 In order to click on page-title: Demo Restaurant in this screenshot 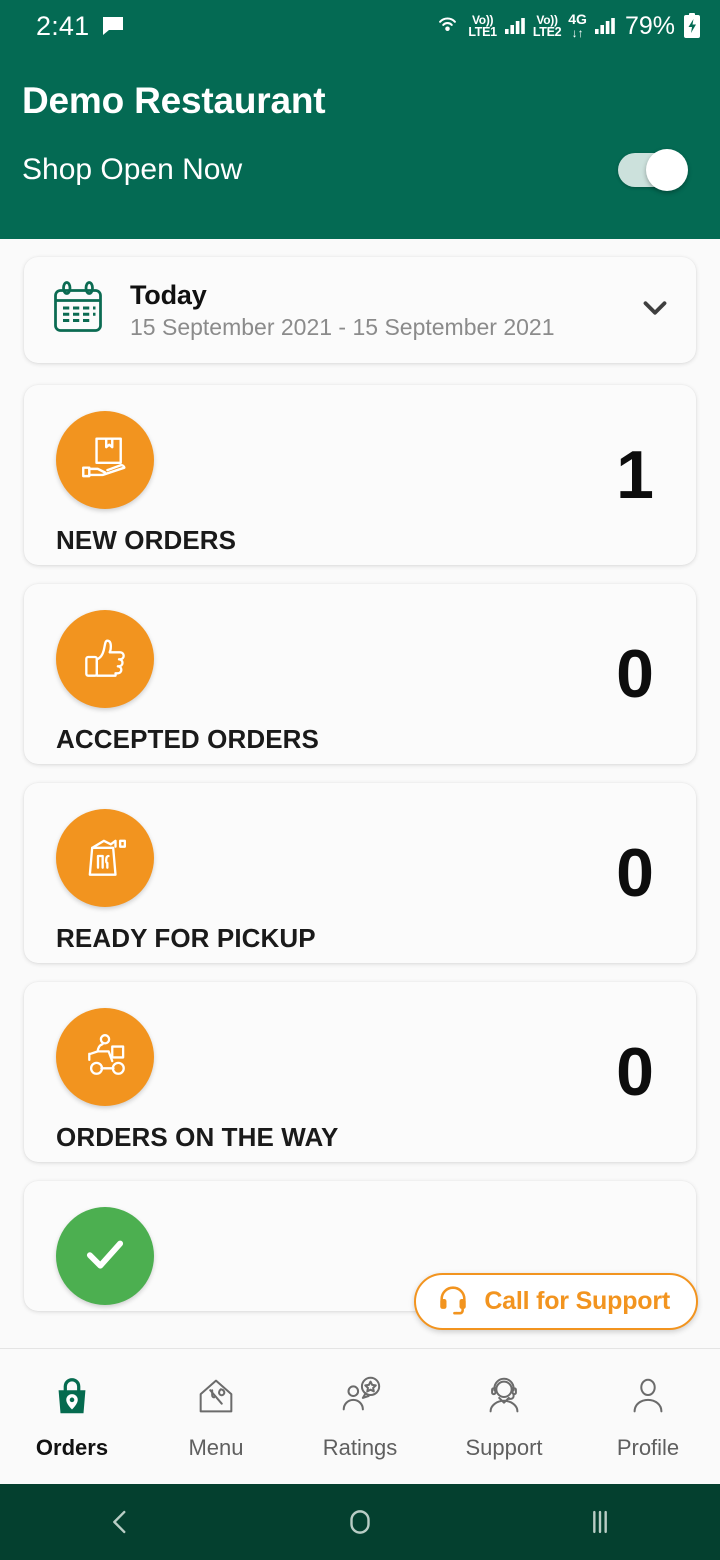, I will do `click(174, 100)`.